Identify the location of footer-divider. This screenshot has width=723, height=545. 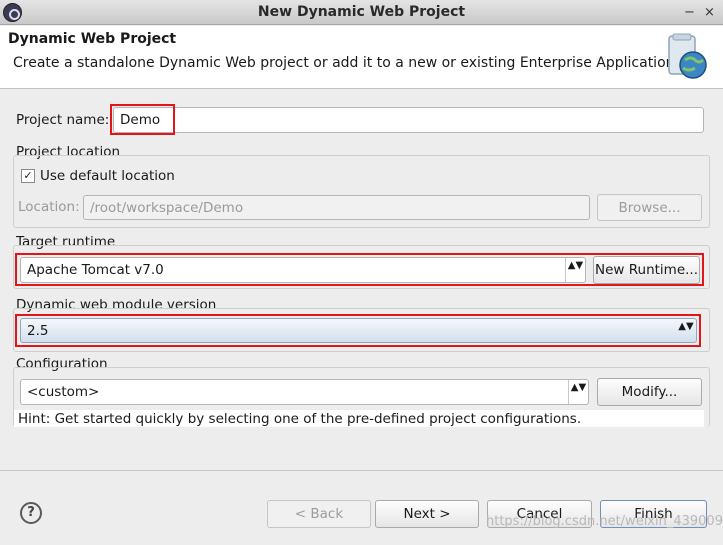
(361, 470).